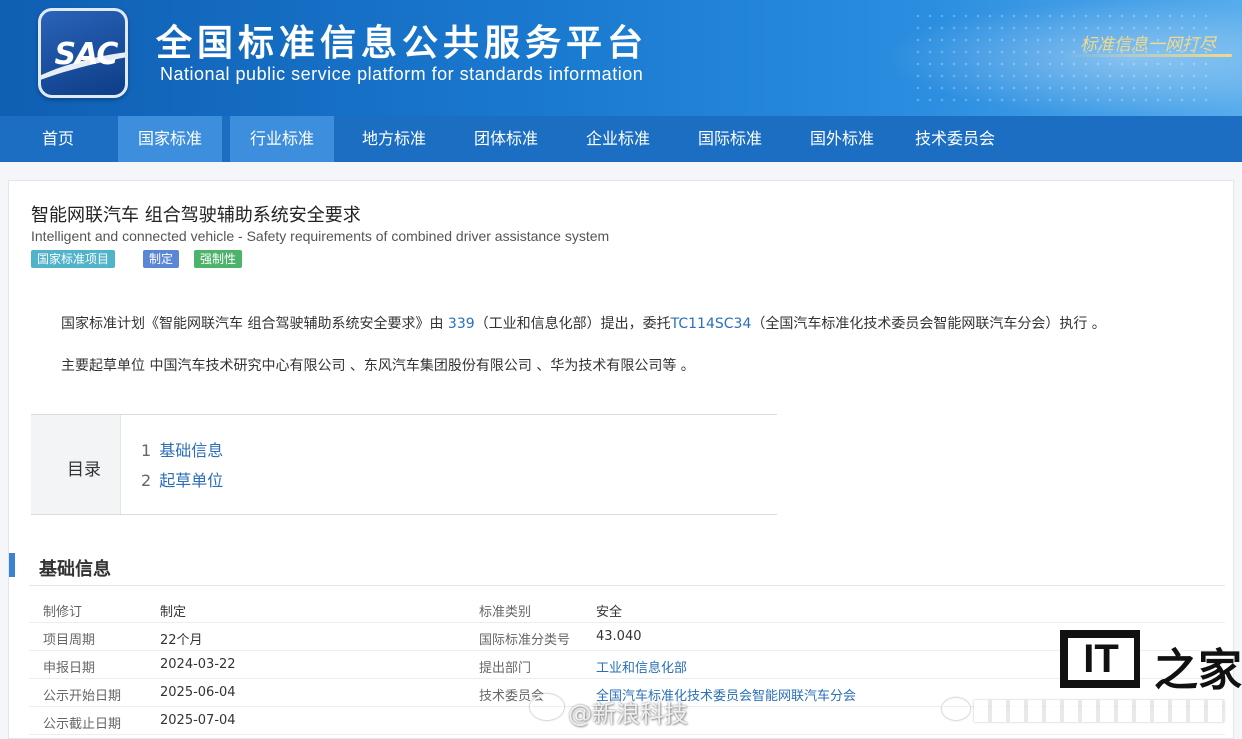 This screenshot has height=739, width=1242. What do you see at coordinates (628, 714) in the screenshot?
I see `weibo-watermark-text: @新浪科技` at bounding box center [628, 714].